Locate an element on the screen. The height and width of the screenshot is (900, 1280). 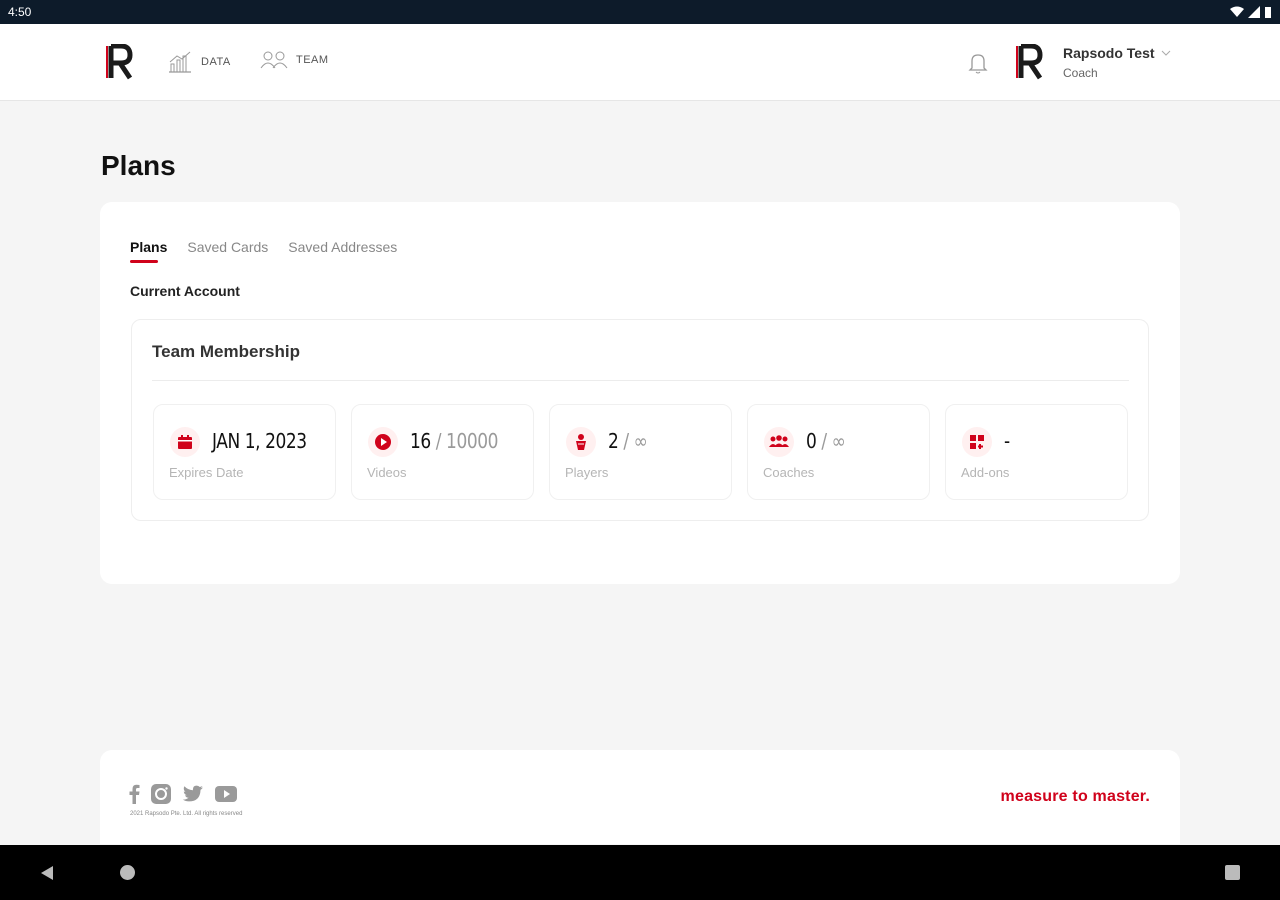
stat-value: JAN 1, 2023 is located at coordinates (259, 441).